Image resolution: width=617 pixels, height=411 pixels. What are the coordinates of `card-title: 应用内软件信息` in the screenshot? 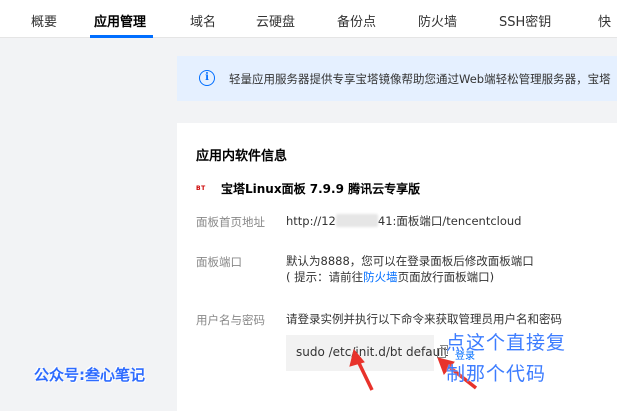 It's located at (242, 156).